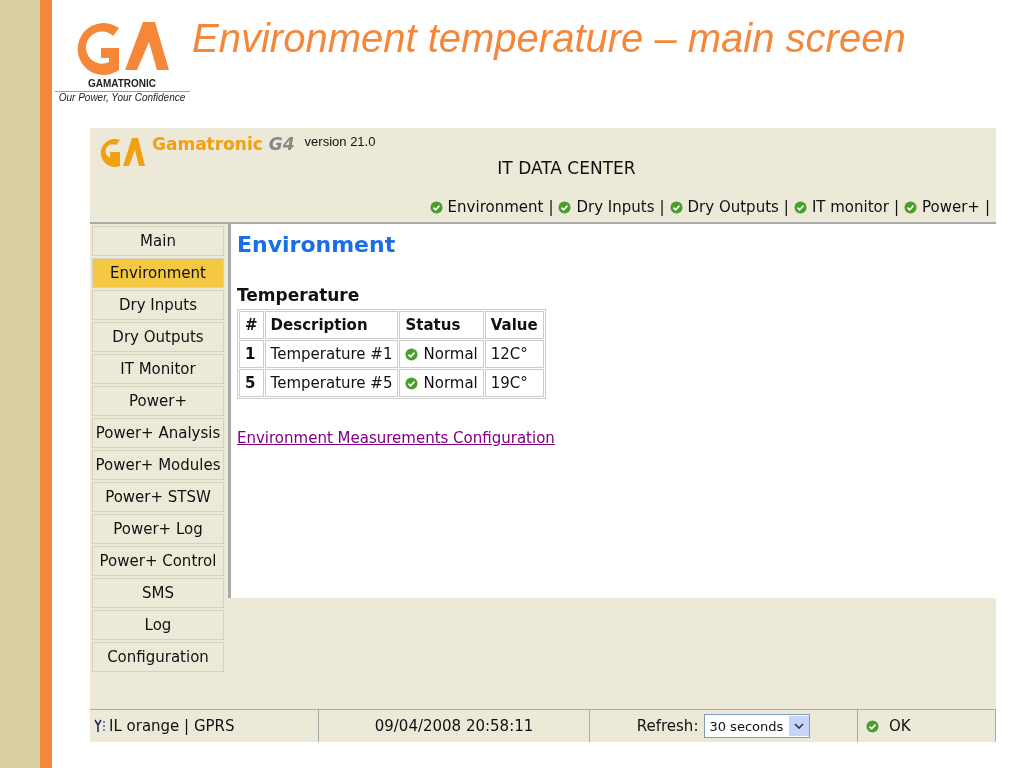 The image size is (1024, 768). Describe the element at coordinates (850, 207) in the screenshot. I see `nav-link: IT monitor` at that location.